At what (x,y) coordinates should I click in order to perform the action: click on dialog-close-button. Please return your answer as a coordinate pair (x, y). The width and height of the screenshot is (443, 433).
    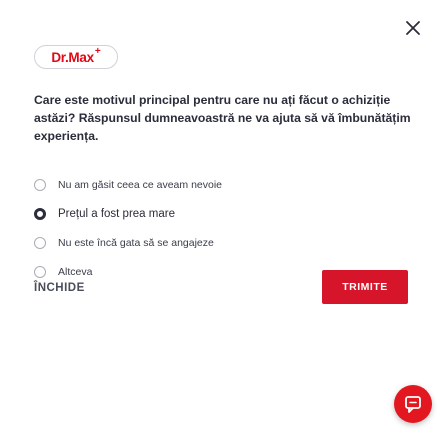
    Looking at the image, I should click on (413, 28).